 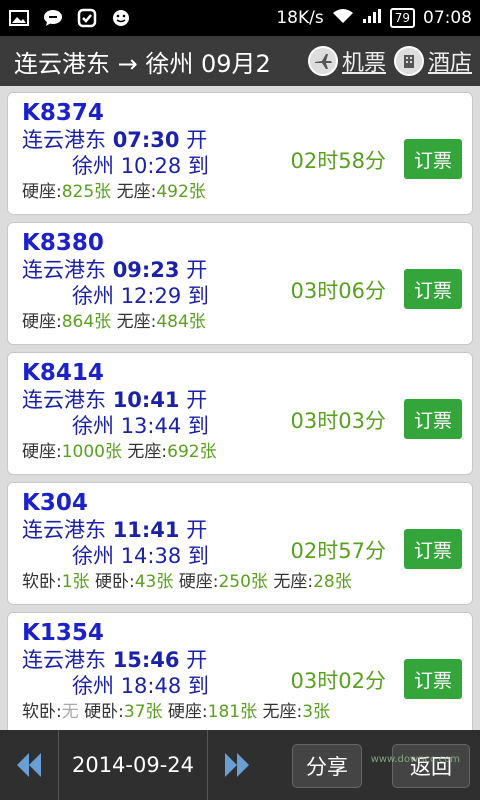 What do you see at coordinates (242, 322) in the screenshot?
I see `seat-availability: 硬座:864张 无座:484张` at bounding box center [242, 322].